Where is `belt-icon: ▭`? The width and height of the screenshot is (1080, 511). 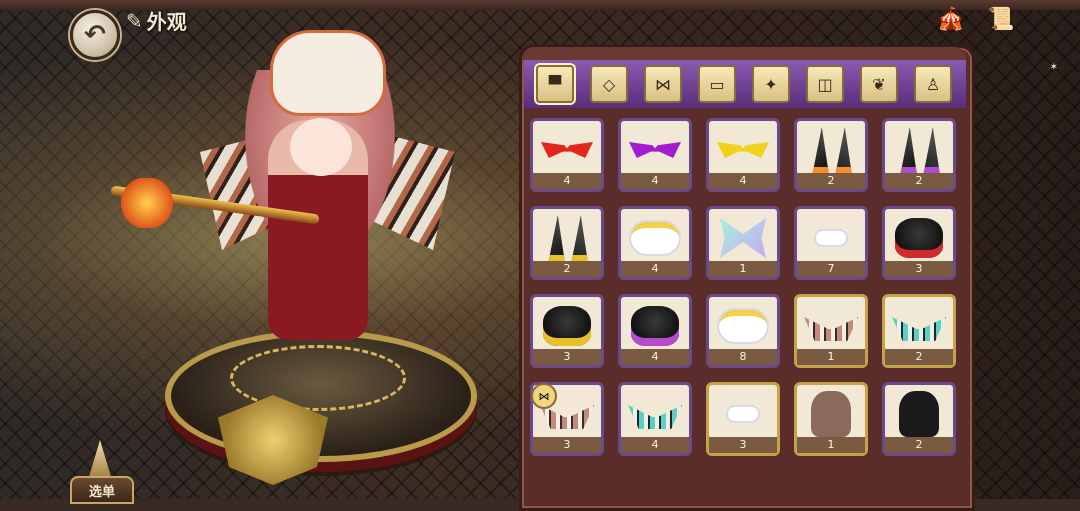 belt-icon: ▭ is located at coordinates (717, 84).